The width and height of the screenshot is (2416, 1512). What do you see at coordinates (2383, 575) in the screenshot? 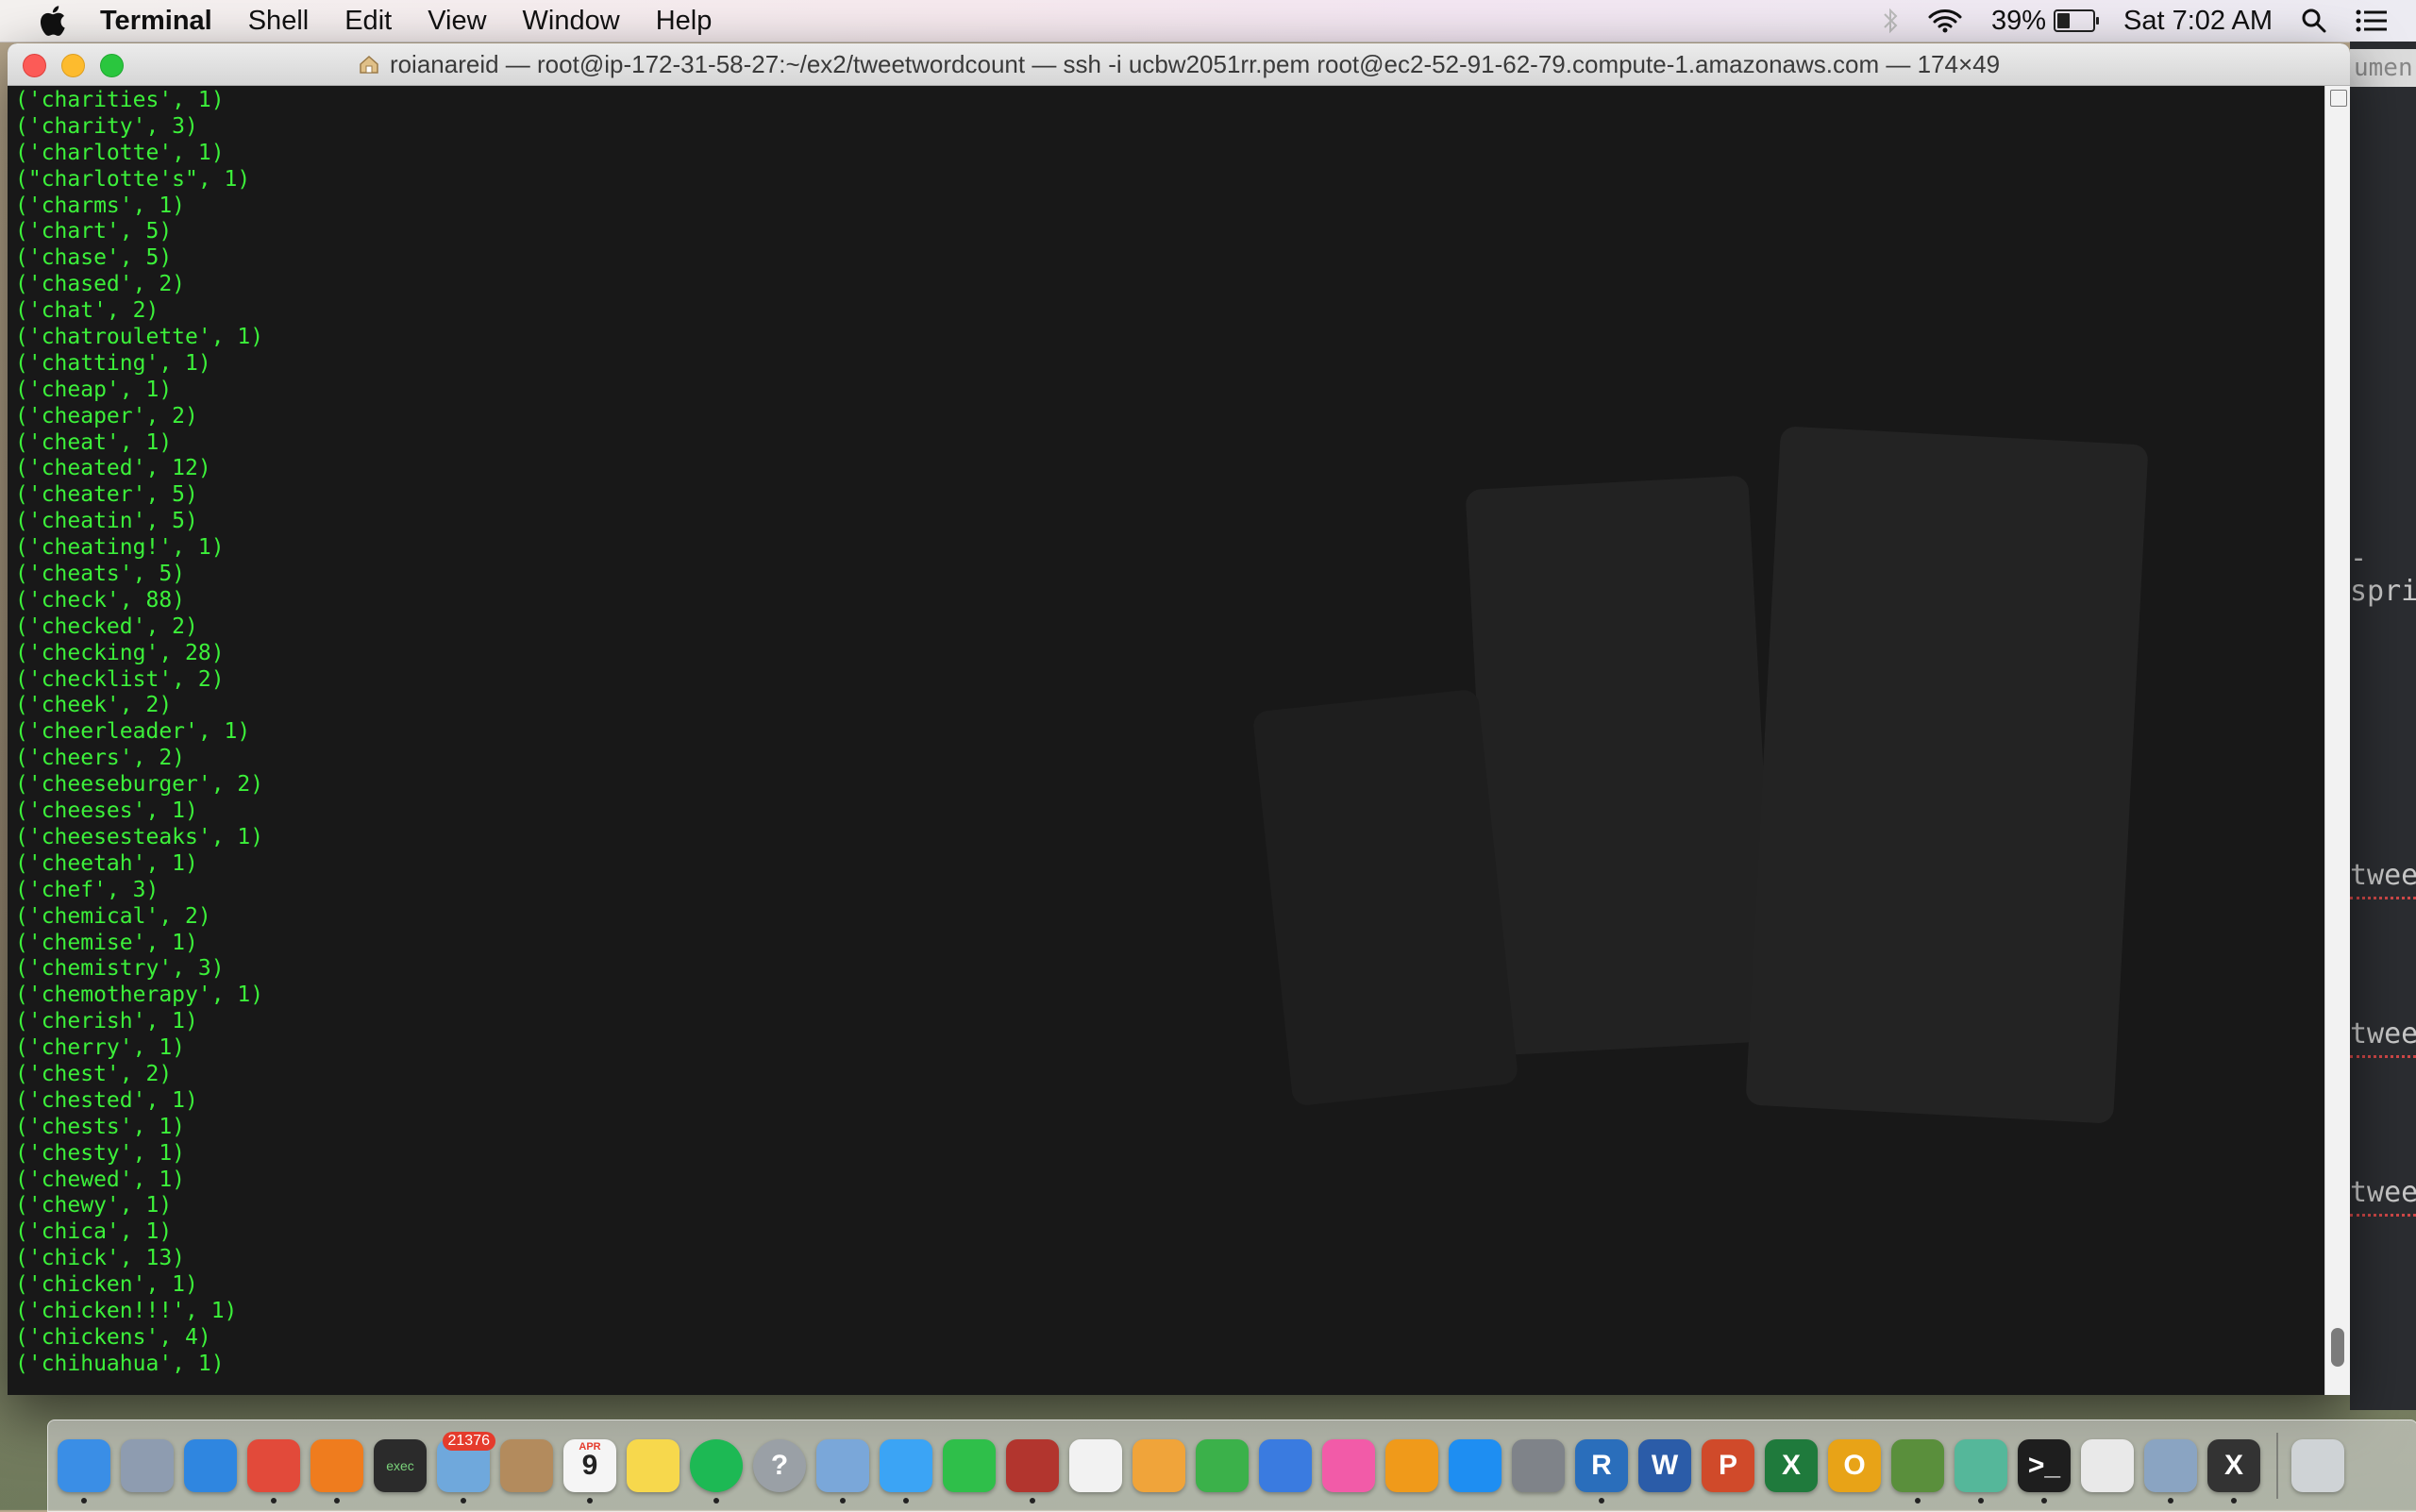
I see `background-editor-line: -spri` at bounding box center [2383, 575].